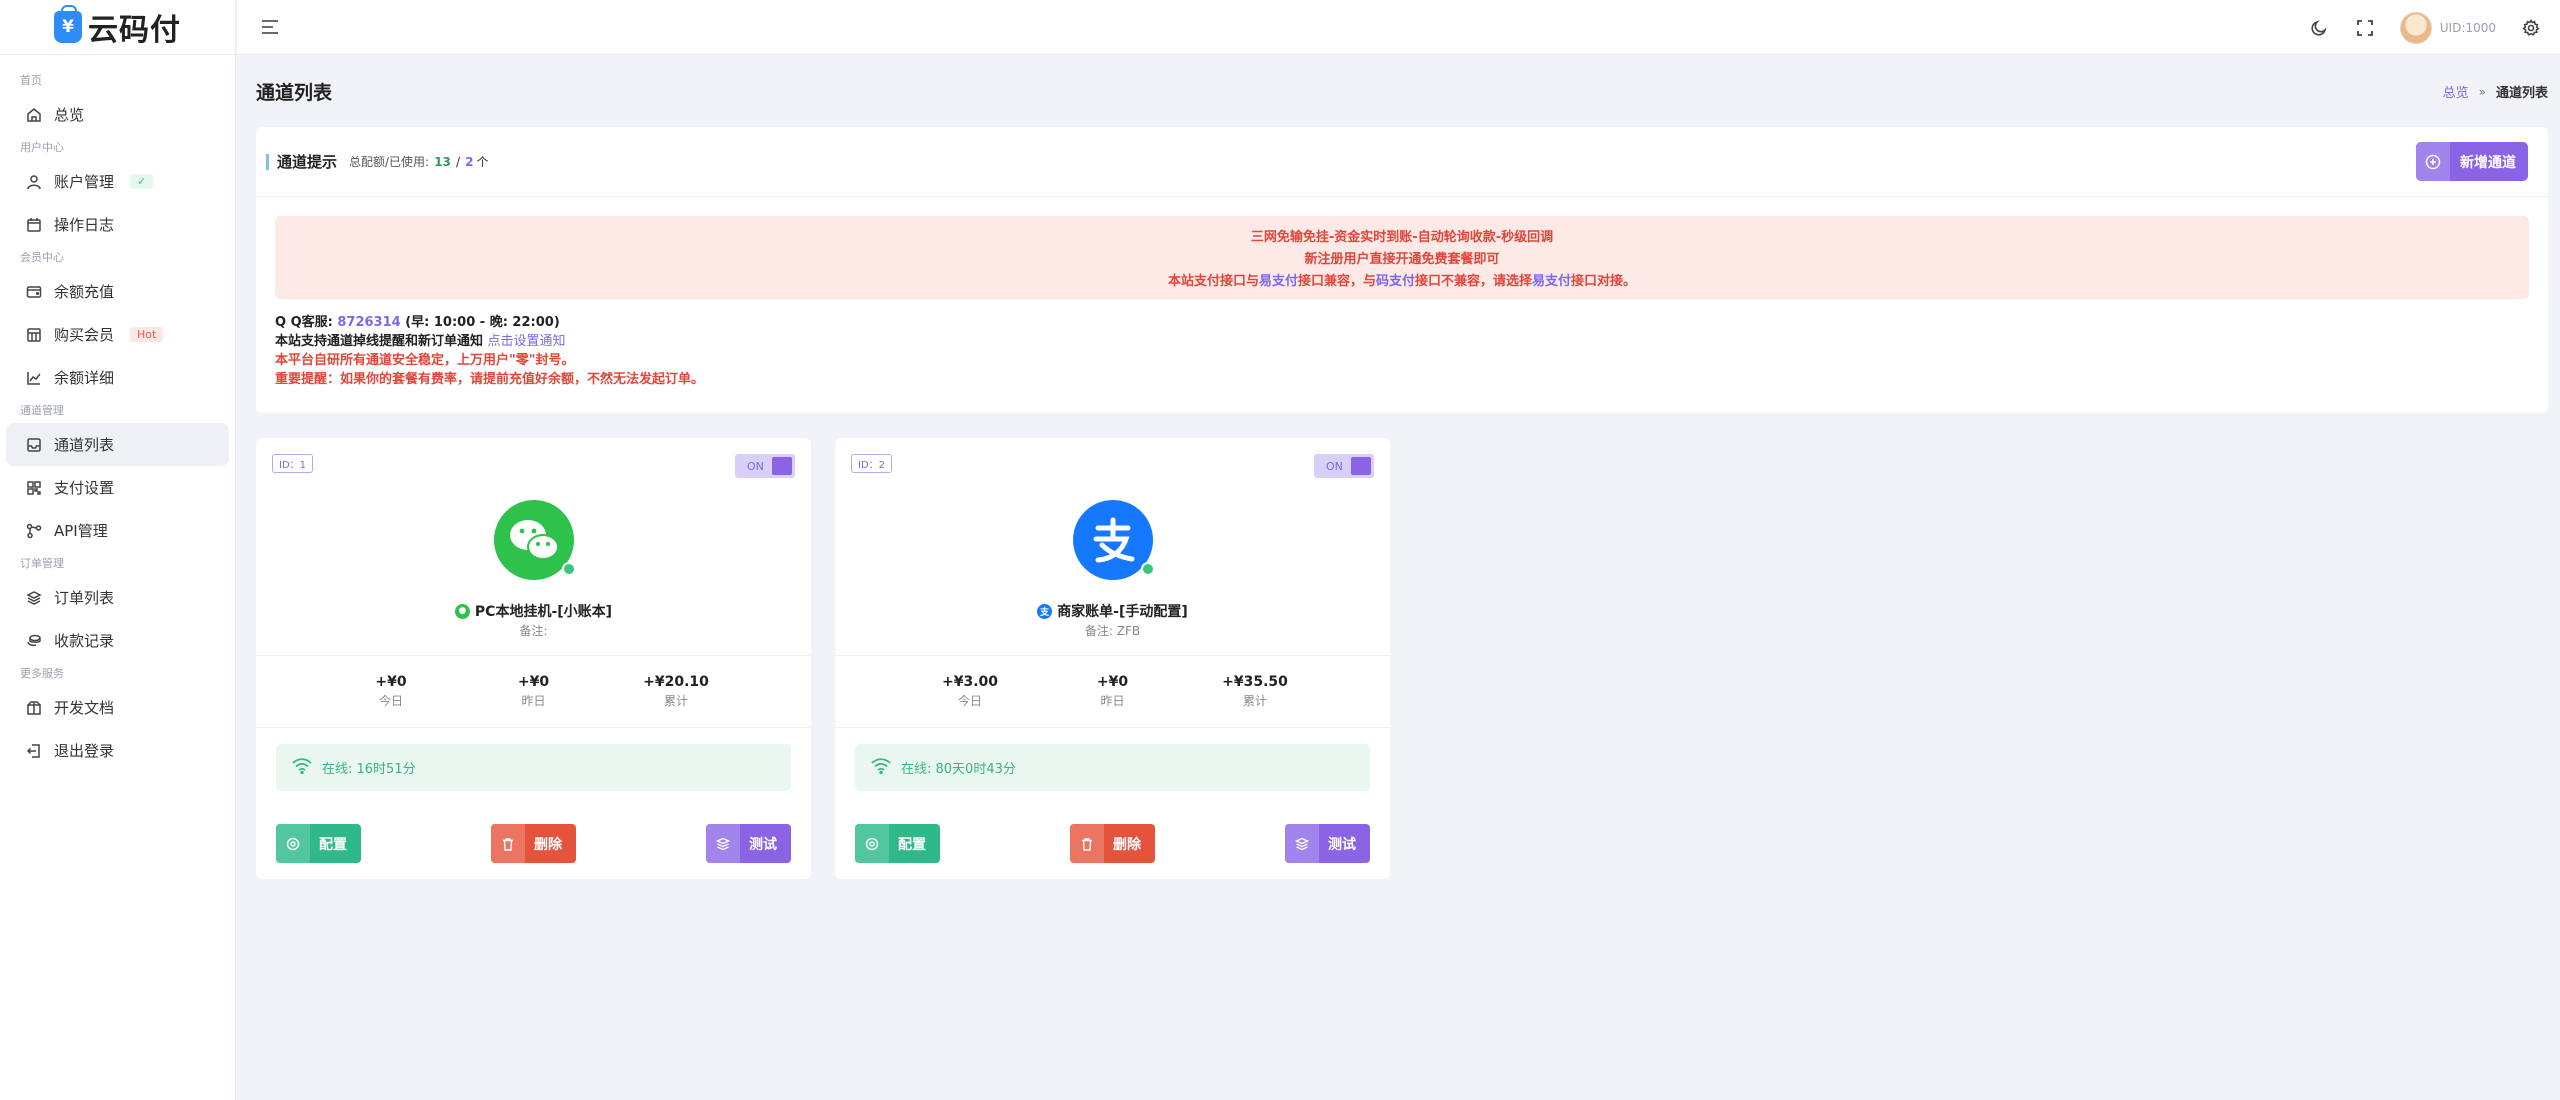 Image resolution: width=2560 pixels, height=1100 pixels. Describe the element at coordinates (425, 360) in the screenshot. I see `safety-text: 本平台自研所有通道安全稳定，上万用户"零"封号。` at that location.